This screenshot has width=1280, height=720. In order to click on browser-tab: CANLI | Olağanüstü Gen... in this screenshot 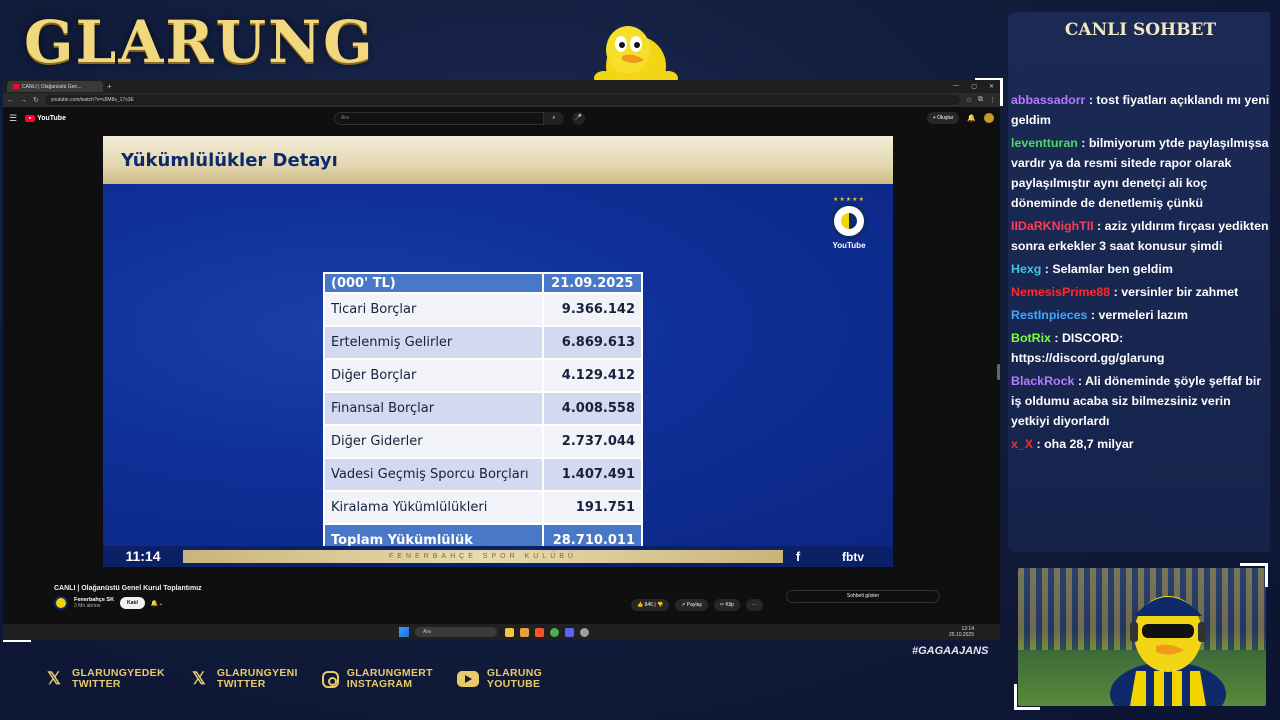, I will do `click(55, 86)`.